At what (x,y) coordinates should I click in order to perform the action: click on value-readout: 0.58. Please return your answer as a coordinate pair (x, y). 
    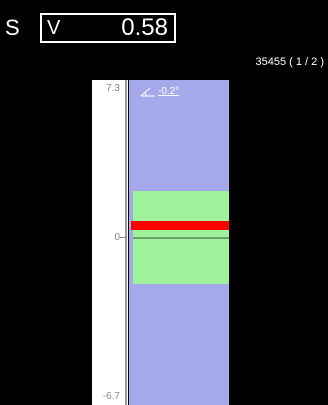
    Looking at the image, I should click on (144, 27).